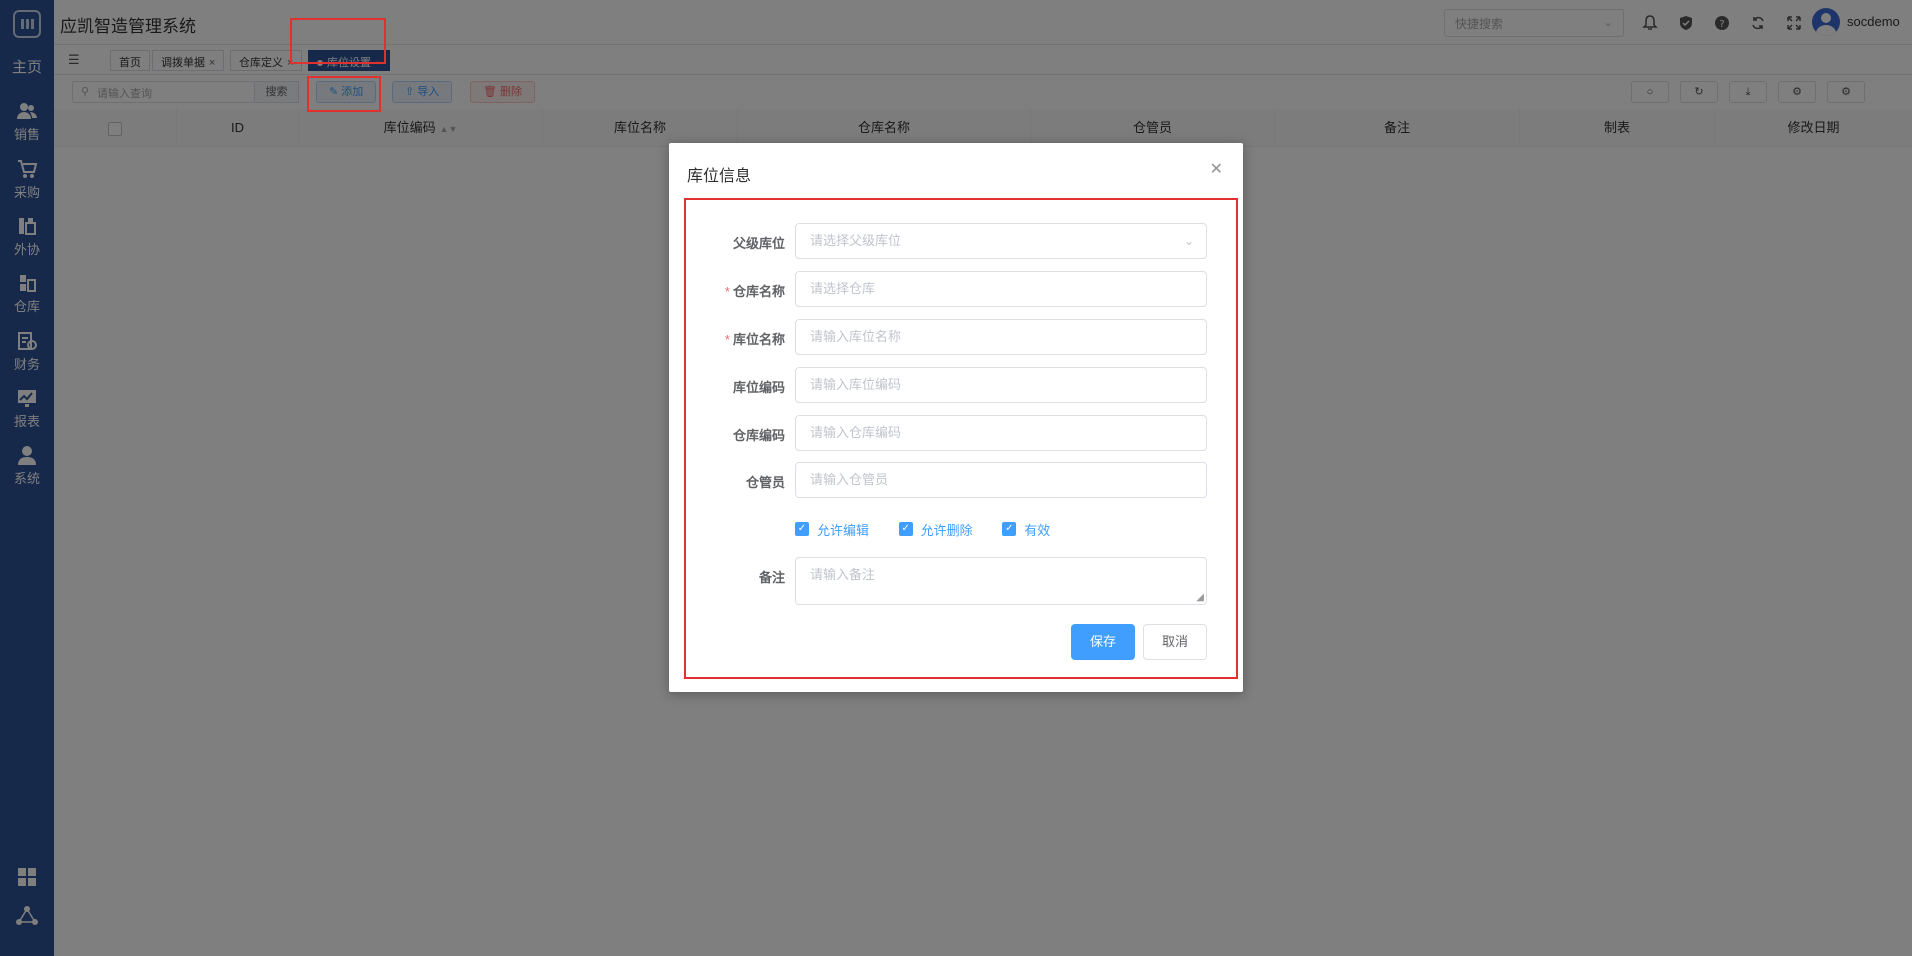 The height and width of the screenshot is (956, 1912). What do you see at coordinates (843, 288) in the screenshot?
I see `warehouse-placeholder: 请选择仓库` at bounding box center [843, 288].